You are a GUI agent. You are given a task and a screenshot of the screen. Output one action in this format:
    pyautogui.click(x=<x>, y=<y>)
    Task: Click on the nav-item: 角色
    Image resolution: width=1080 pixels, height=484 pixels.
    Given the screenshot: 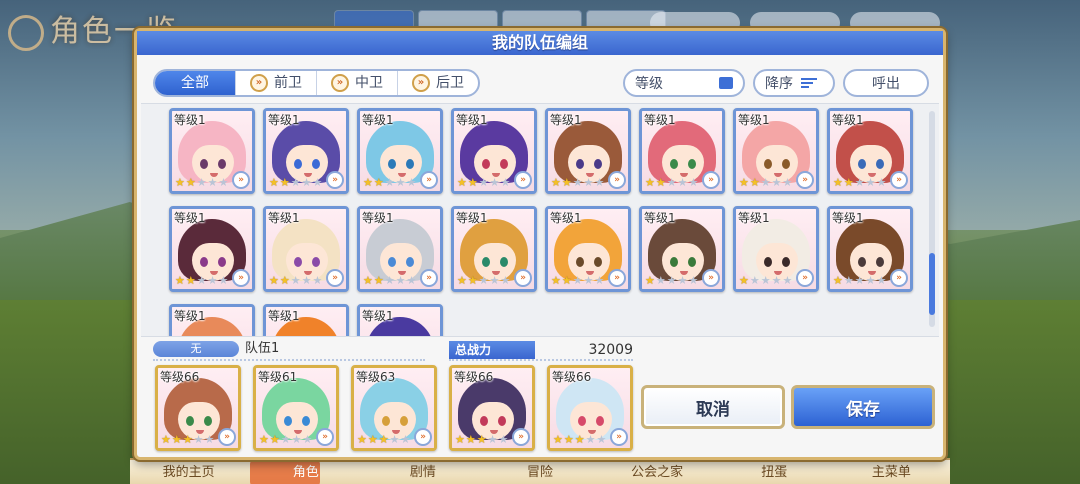 What is the action you would take?
    pyautogui.click(x=305, y=472)
    